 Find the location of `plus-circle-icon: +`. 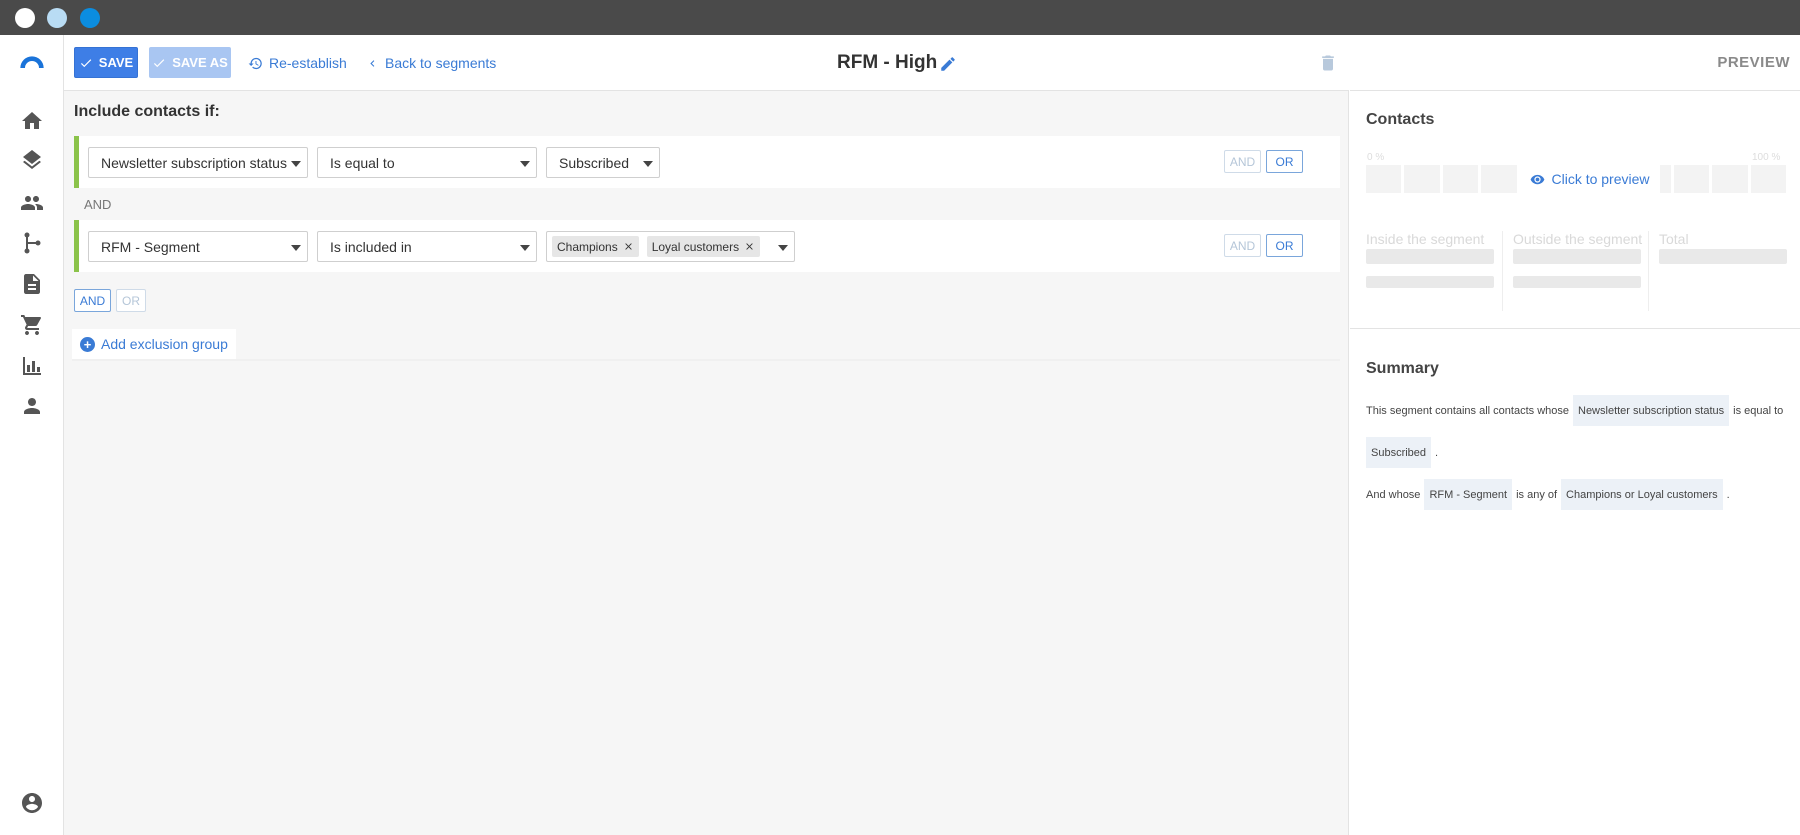

plus-circle-icon: + is located at coordinates (87, 344).